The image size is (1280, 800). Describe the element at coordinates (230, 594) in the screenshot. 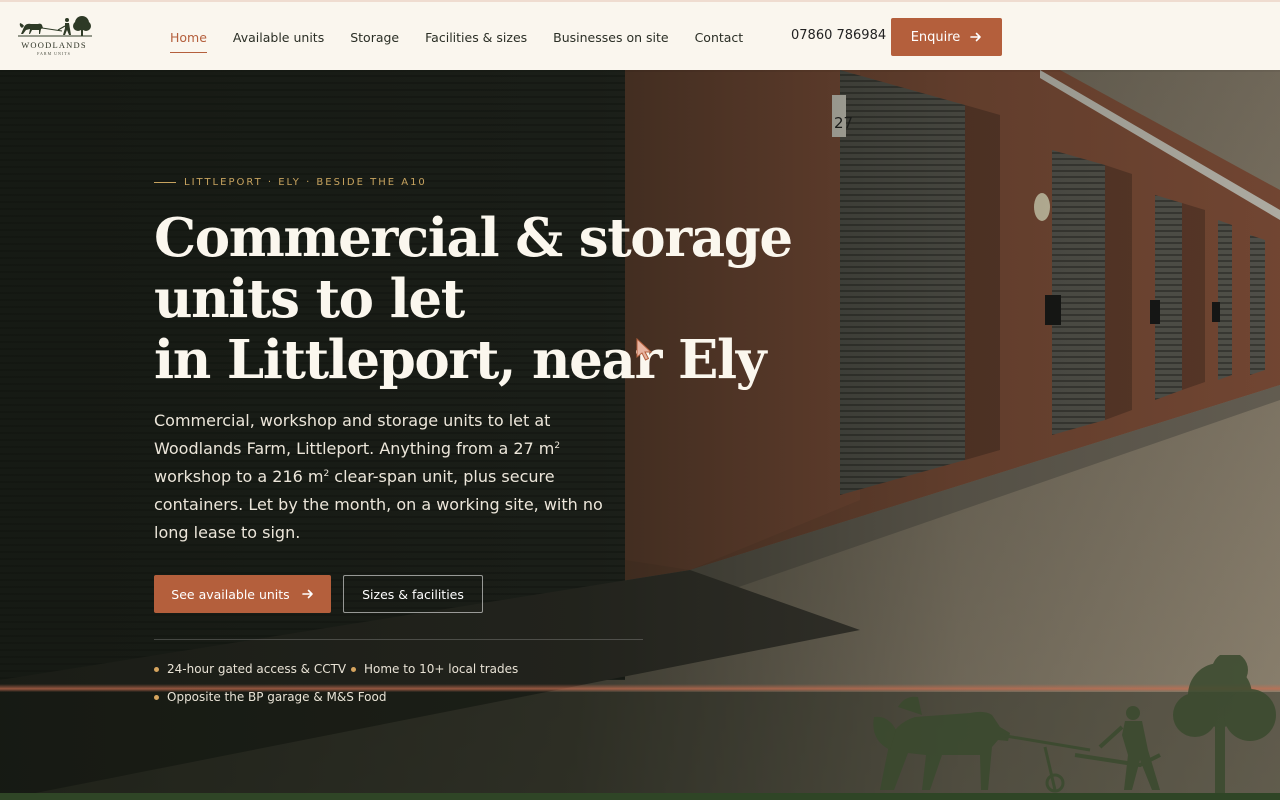

I see `see-available-units-label: See available units` at that location.